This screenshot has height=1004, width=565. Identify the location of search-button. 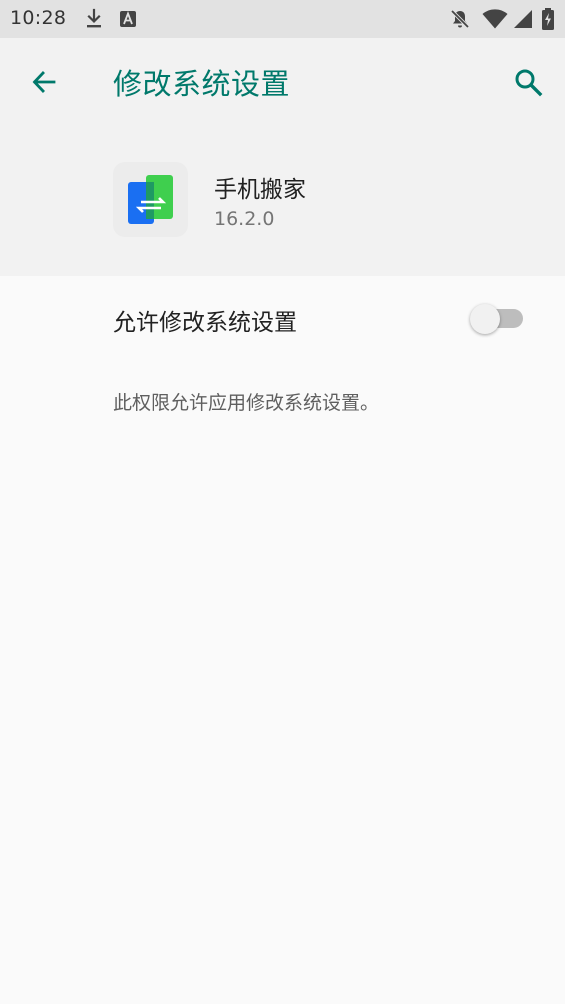
(528, 82).